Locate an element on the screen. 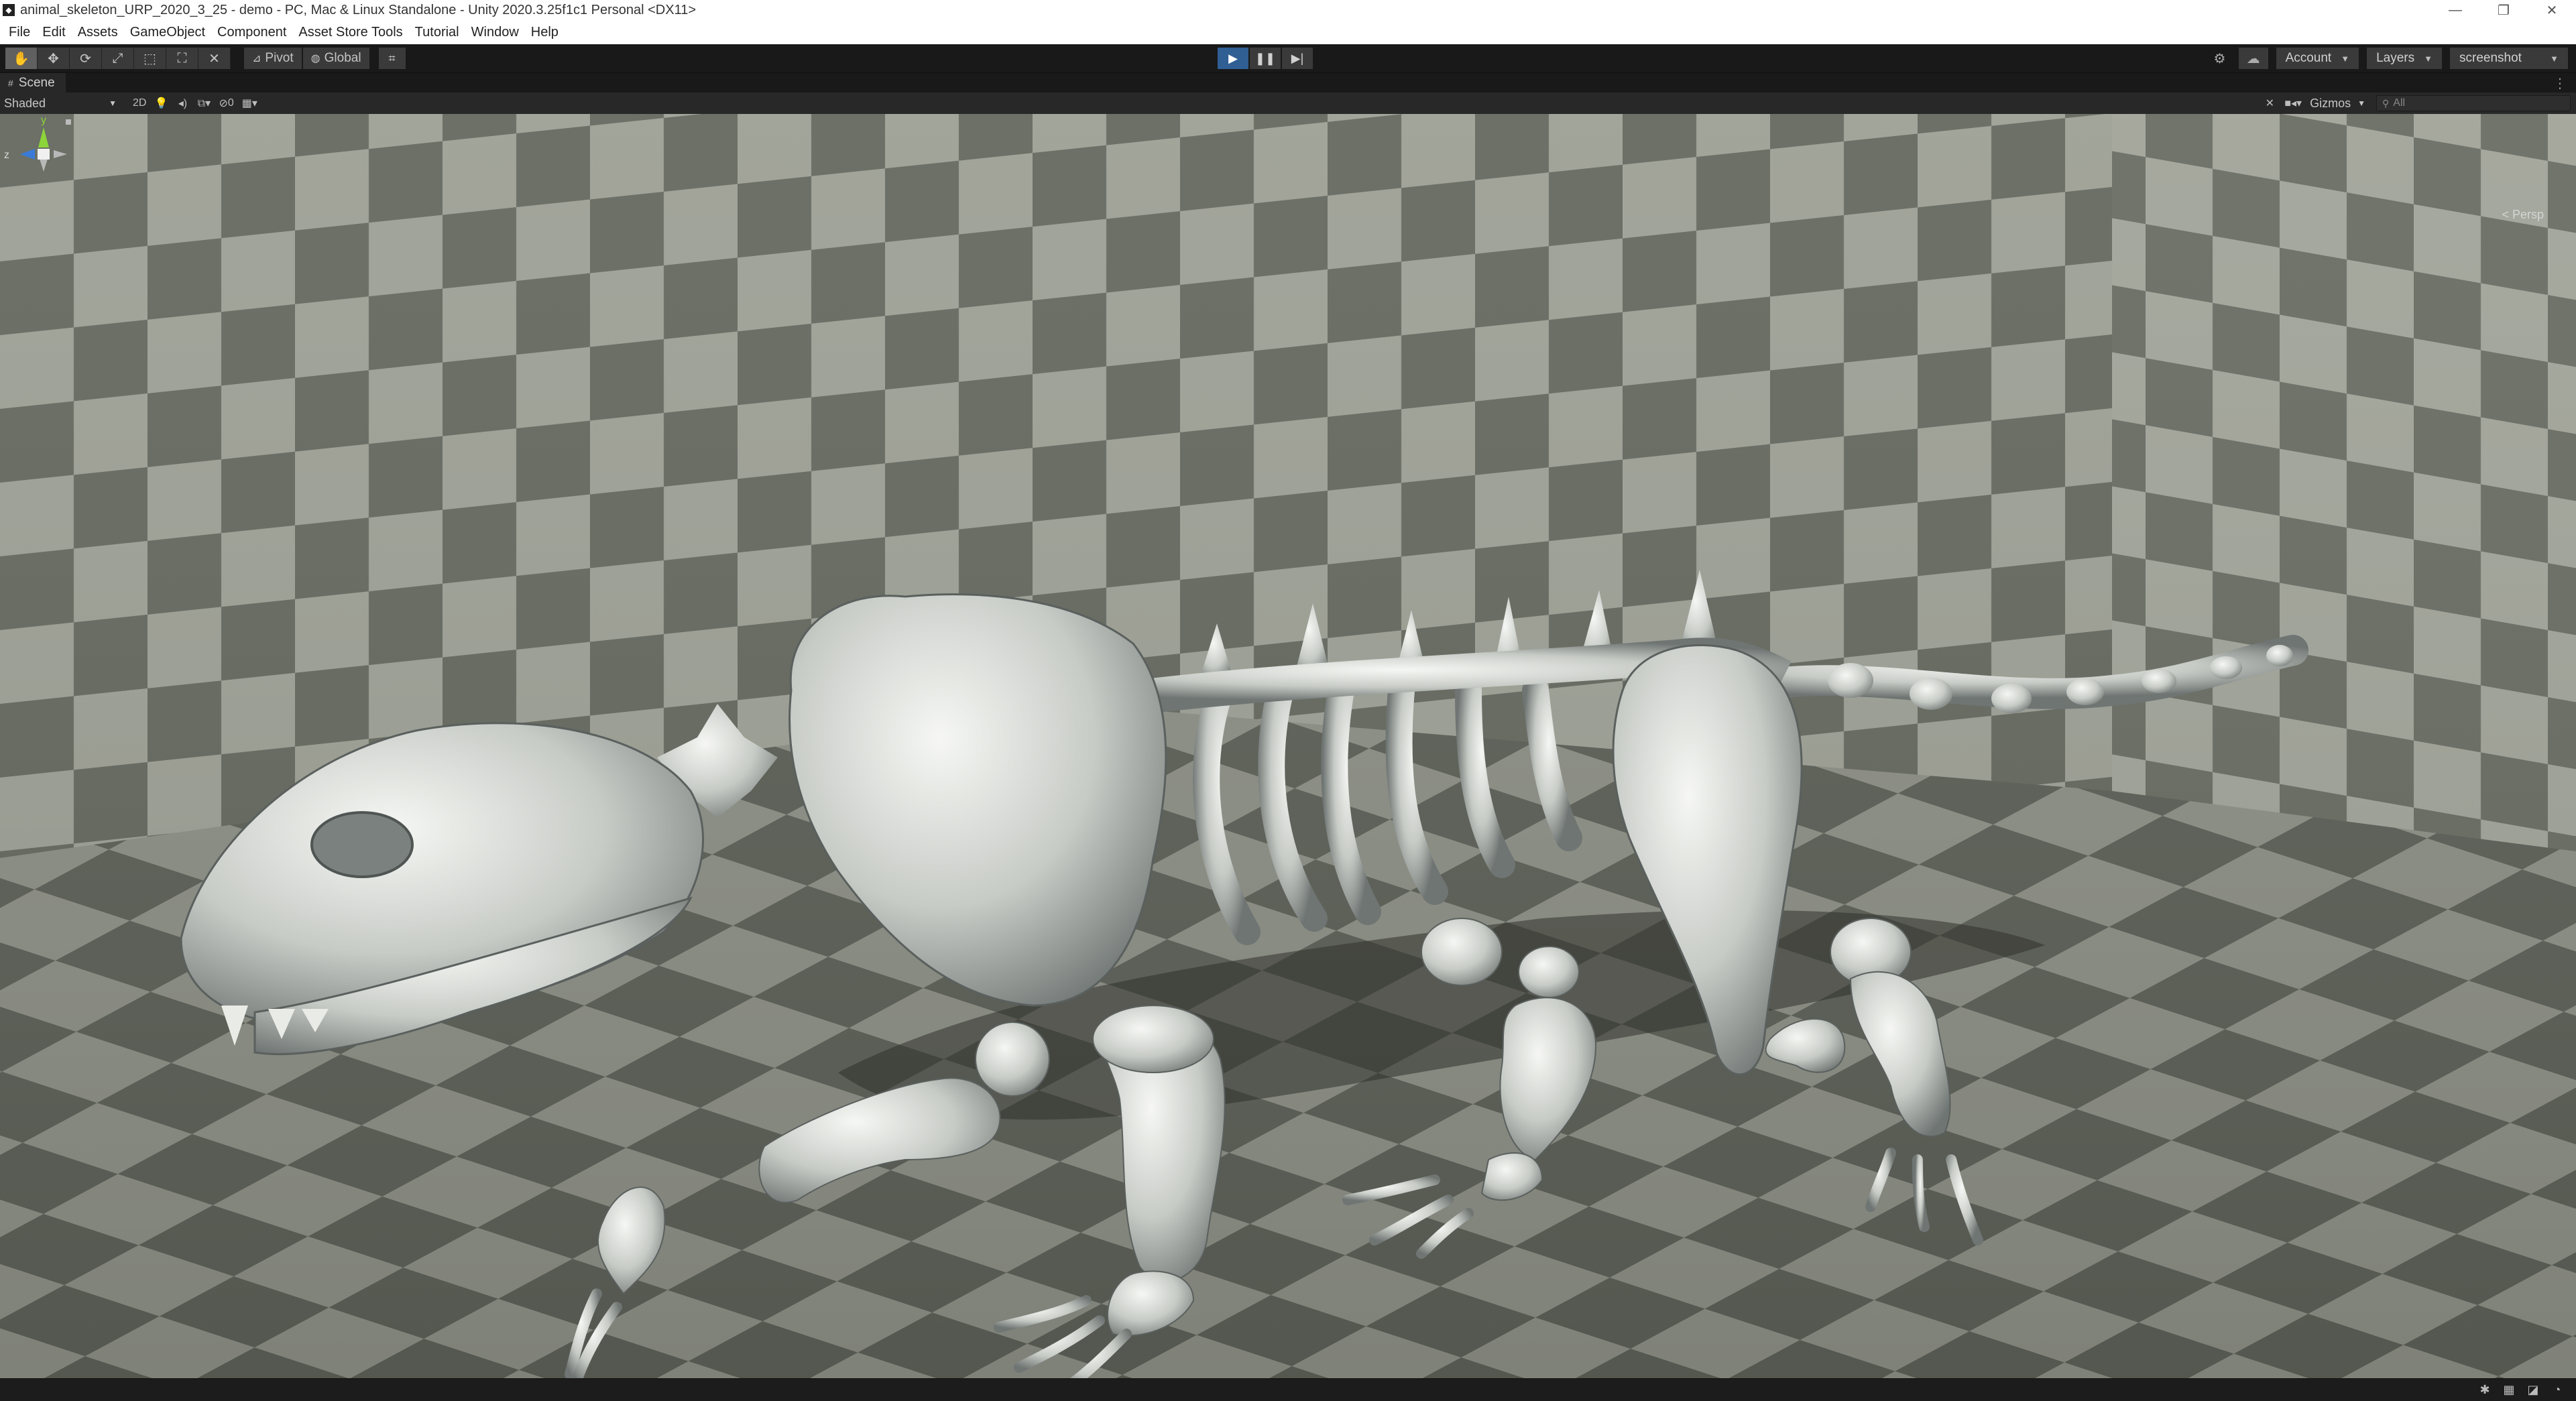 The height and width of the screenshot is (1401, 2576). rect-icon: ⬚ is located at coordinates (149, 58).